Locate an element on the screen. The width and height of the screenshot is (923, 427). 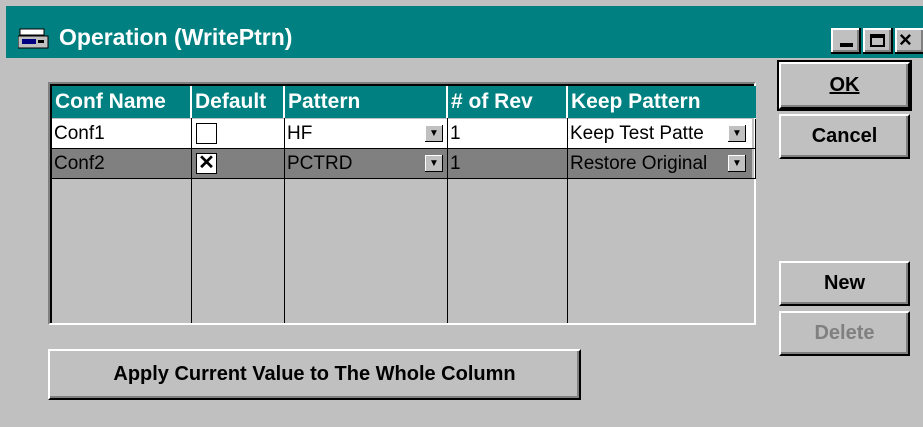
apply-button-label: Apply Current Value to The Whole Column is located at coordinates (314, 374).